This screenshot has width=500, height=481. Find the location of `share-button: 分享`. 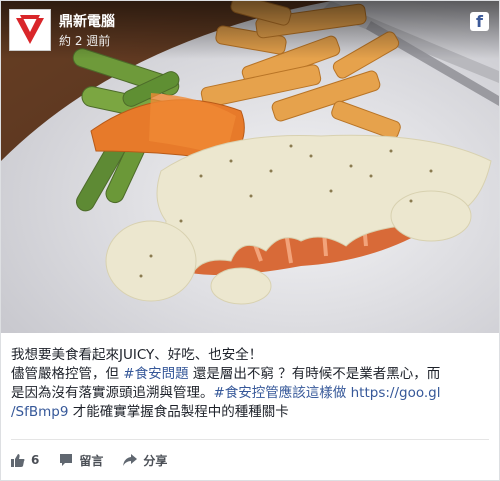

share-button: 分享 is located at coordinates (145, 460).